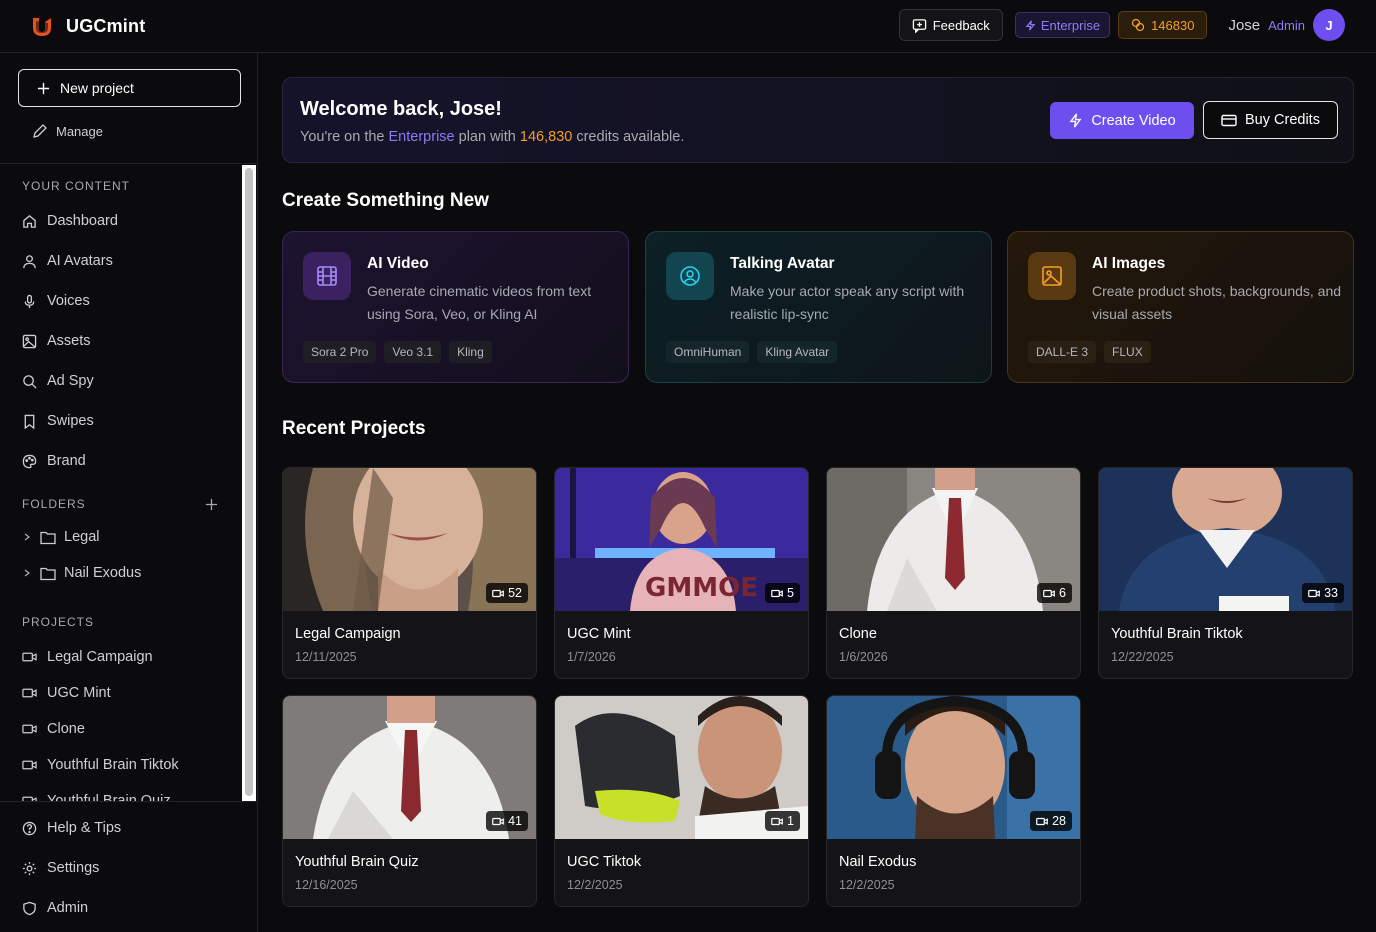 The image size is (1376, 932). I want to click on project-thumbnail: 28, so click(953, 767).